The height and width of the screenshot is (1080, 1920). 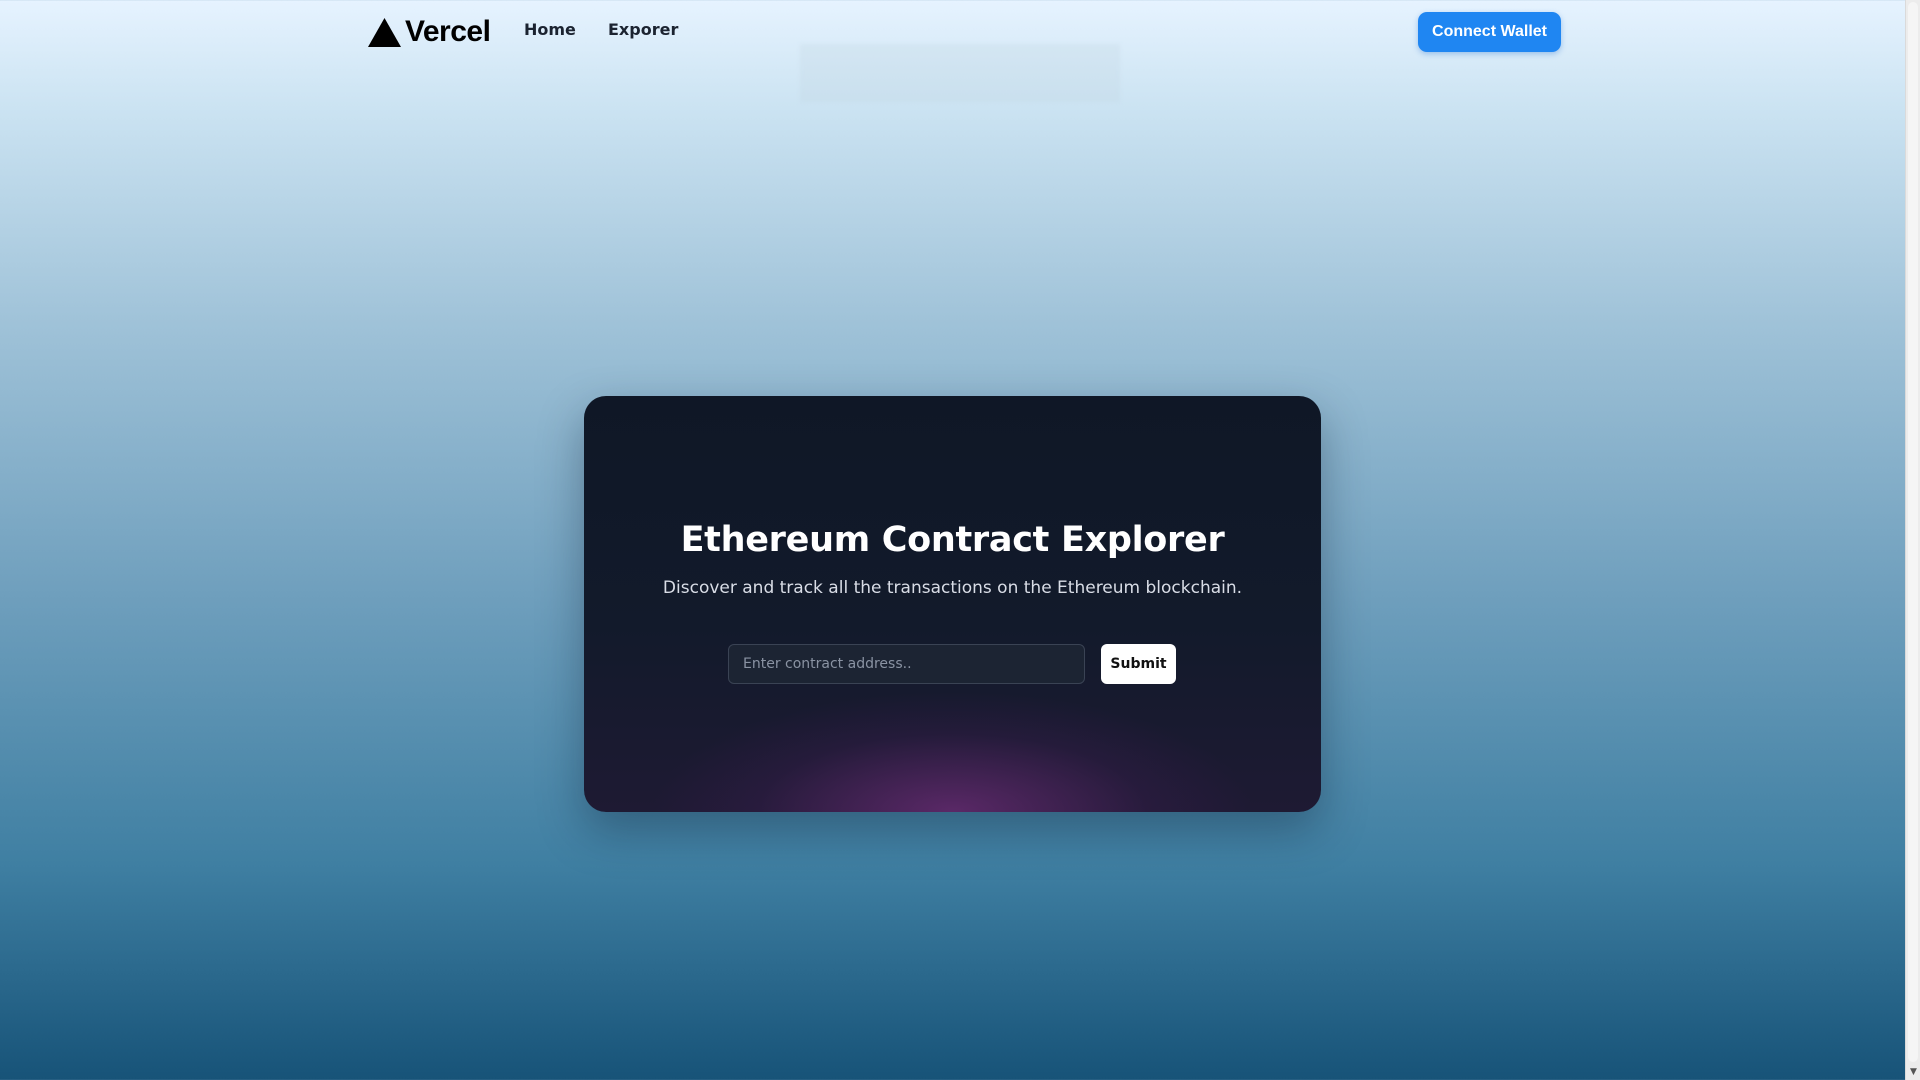 I want to click on vertical-scrollbar: ▲ ▼, so click(x=1912, y=540).